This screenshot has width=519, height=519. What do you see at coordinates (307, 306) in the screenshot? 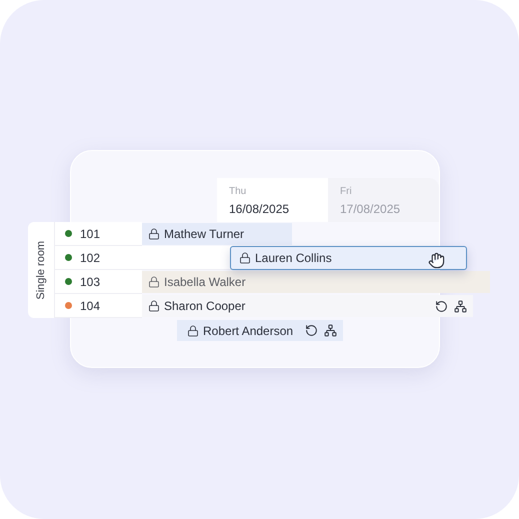
I see `booking-bar: Sharon Cooper` at bounding box center [307, 306].